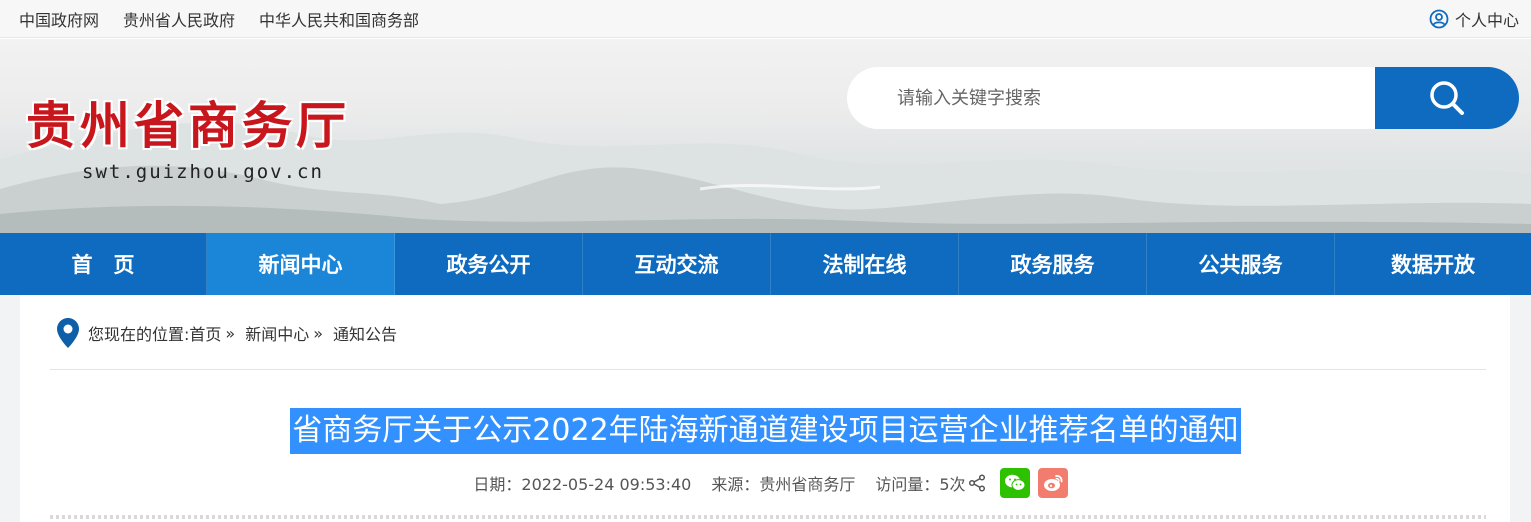 Image resolution: width=1531 pixels, height=522 pixels. Describe the element at coordinates (768, 517) in the screenshot. I see `meta-divider` at that location.